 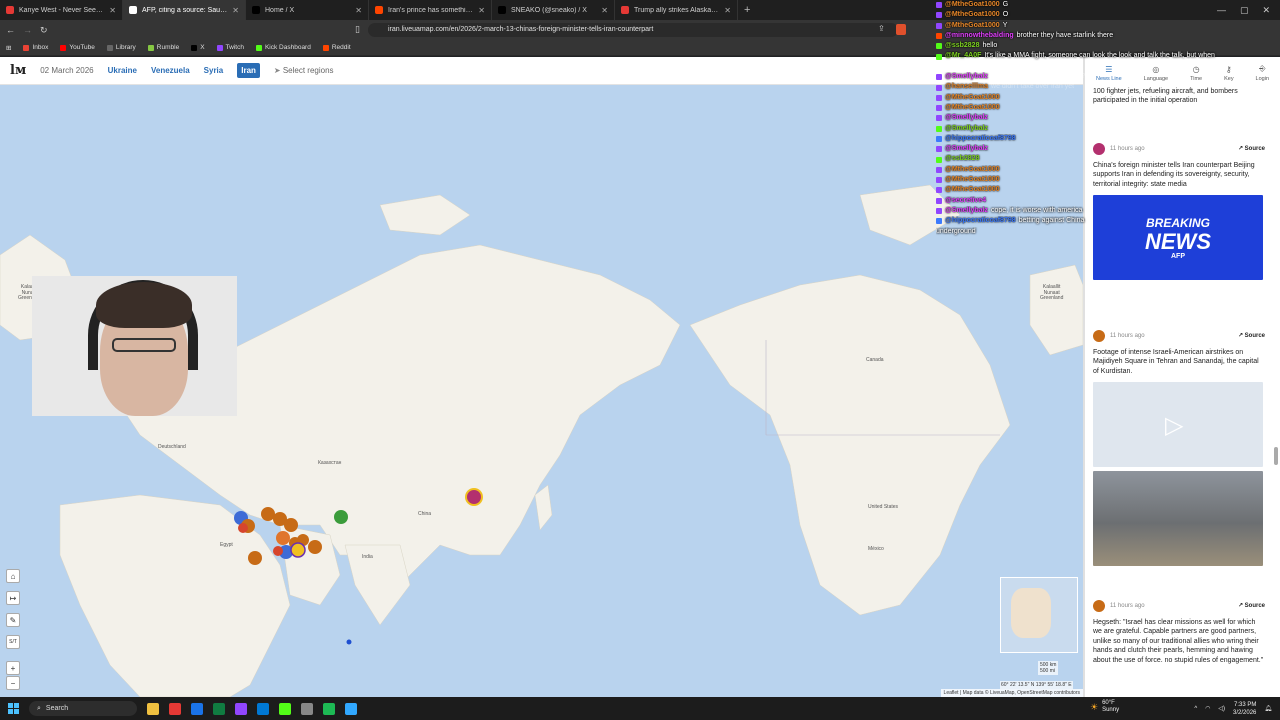 I want to click on chat-username: @ssb2828, so click(x=962, y=46).